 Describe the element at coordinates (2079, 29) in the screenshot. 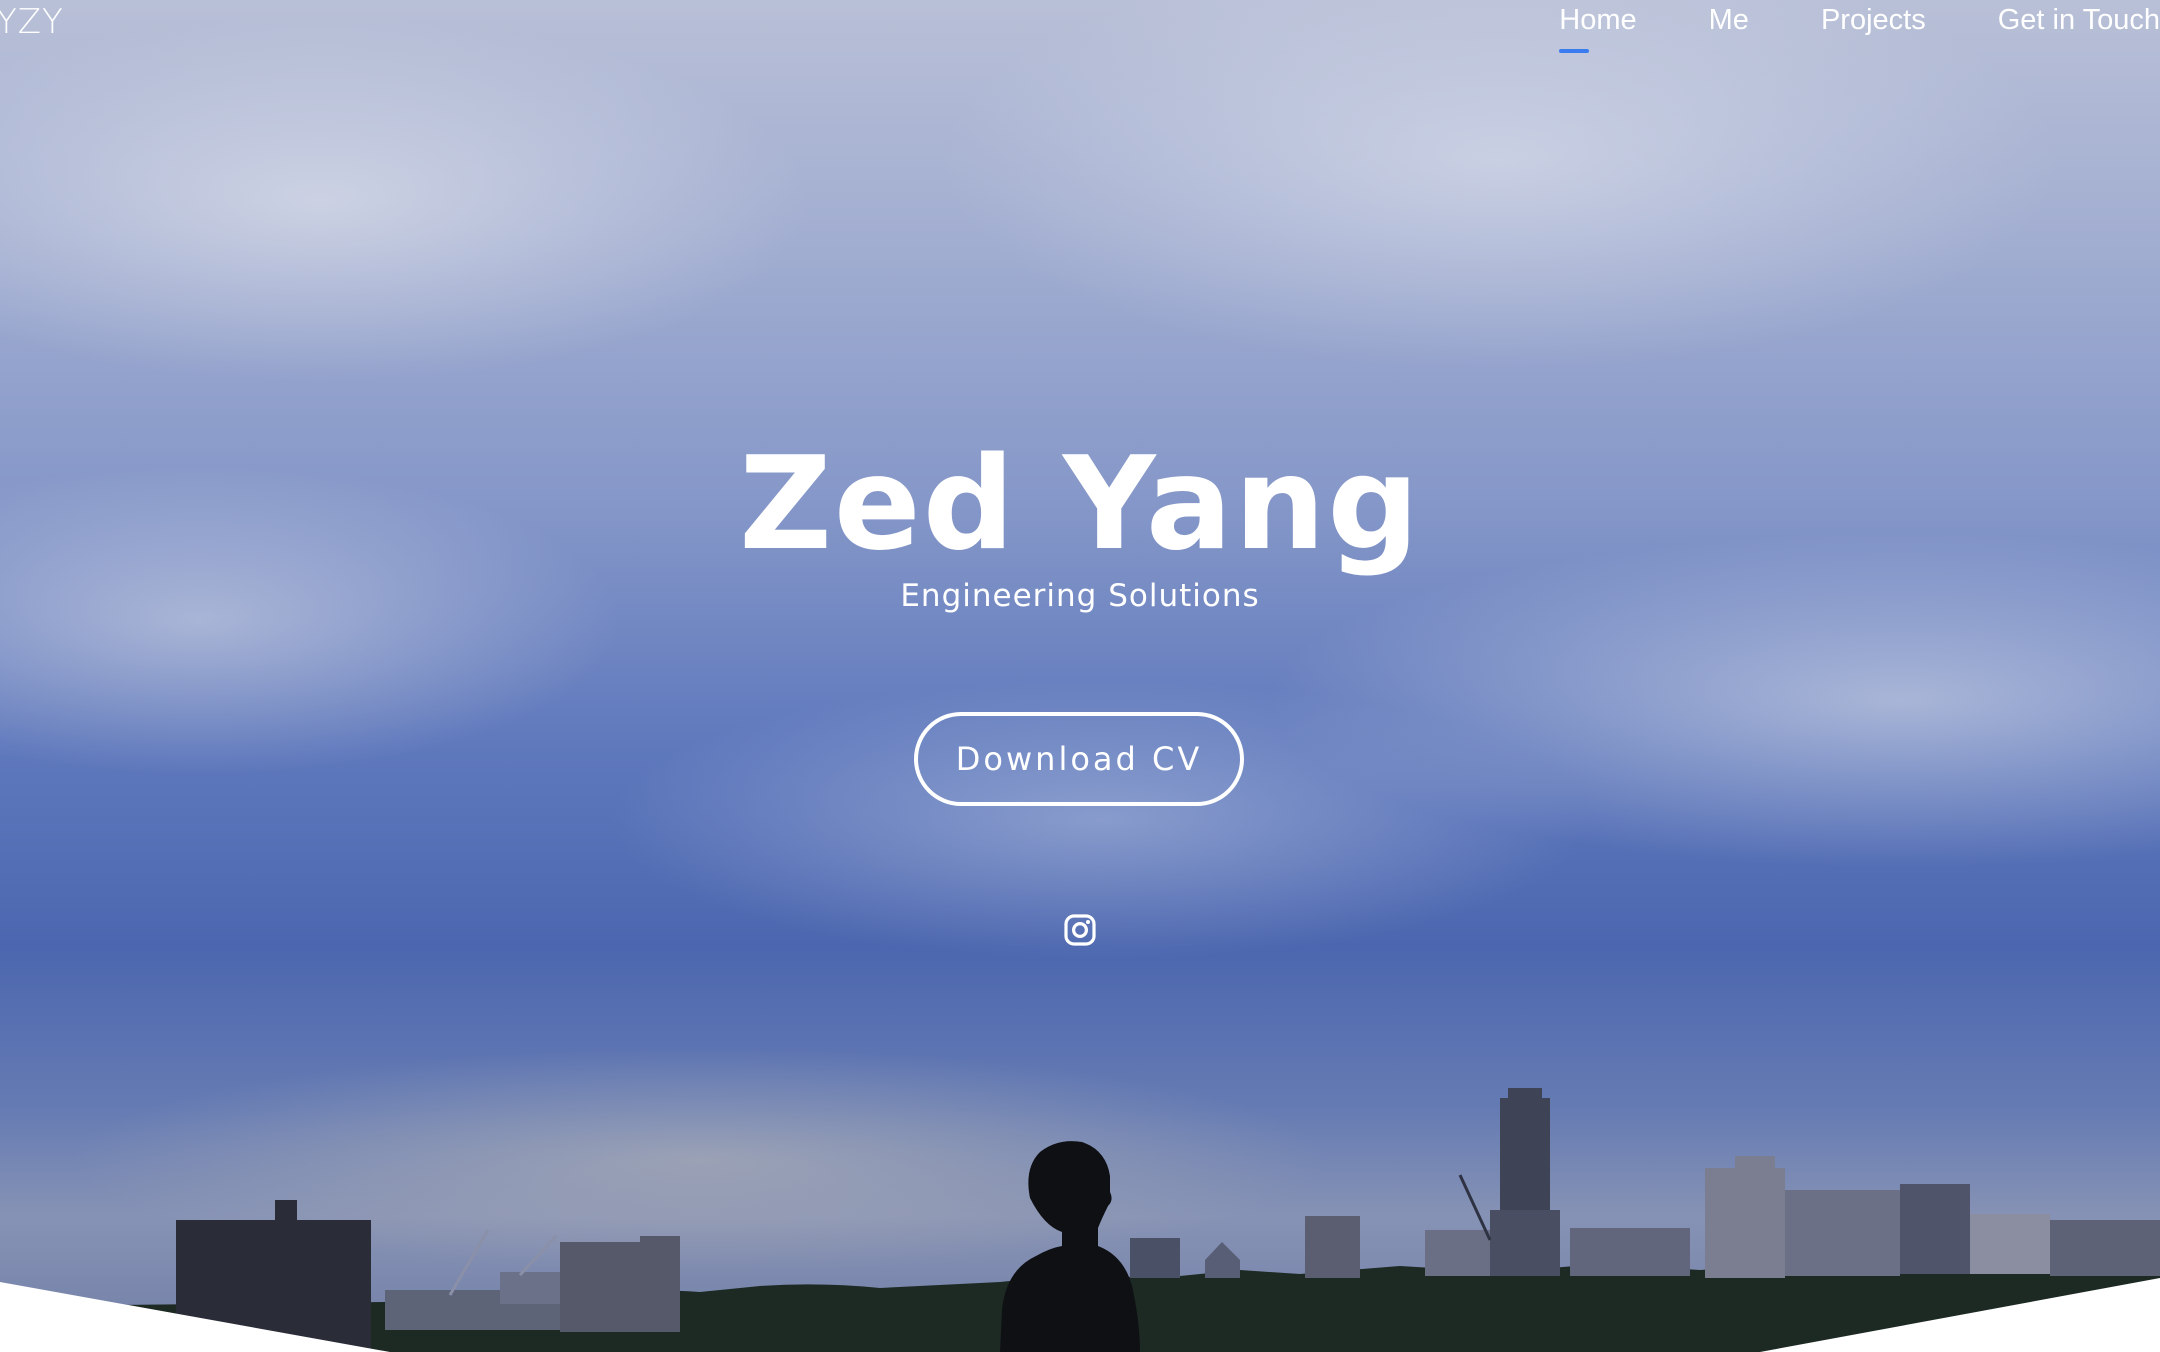

I see `nav-item-get-in-touch: Get in Touch` at that location.